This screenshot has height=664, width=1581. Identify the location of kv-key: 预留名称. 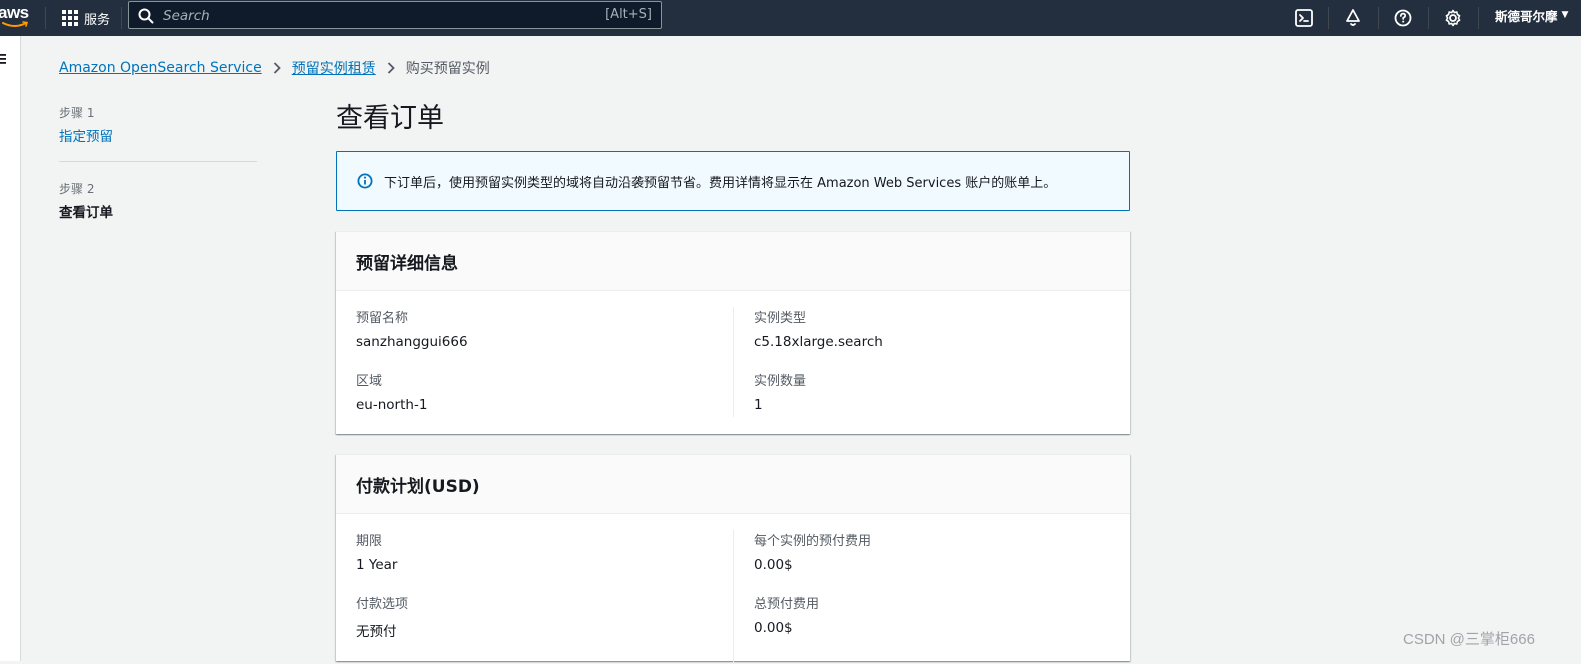
(382, 318).